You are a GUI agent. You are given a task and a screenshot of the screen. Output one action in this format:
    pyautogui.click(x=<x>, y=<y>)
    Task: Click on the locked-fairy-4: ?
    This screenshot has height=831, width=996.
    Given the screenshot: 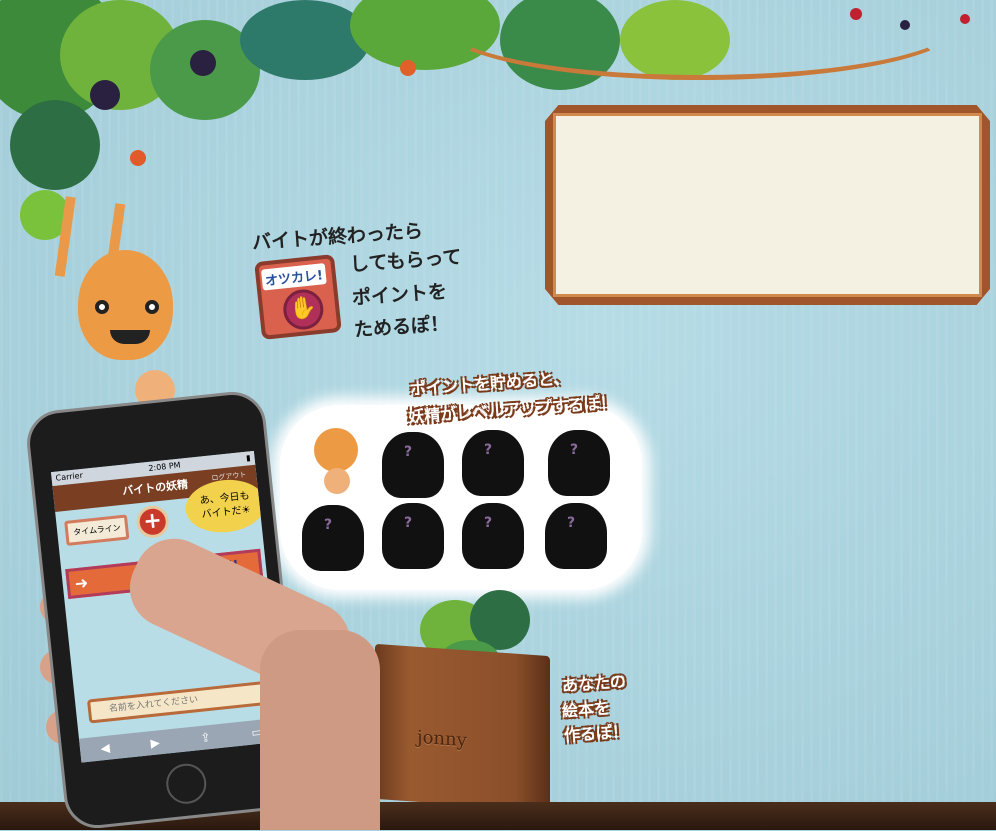 What is the action you would take?
    pyautogui.click(x=579, y=463)
    